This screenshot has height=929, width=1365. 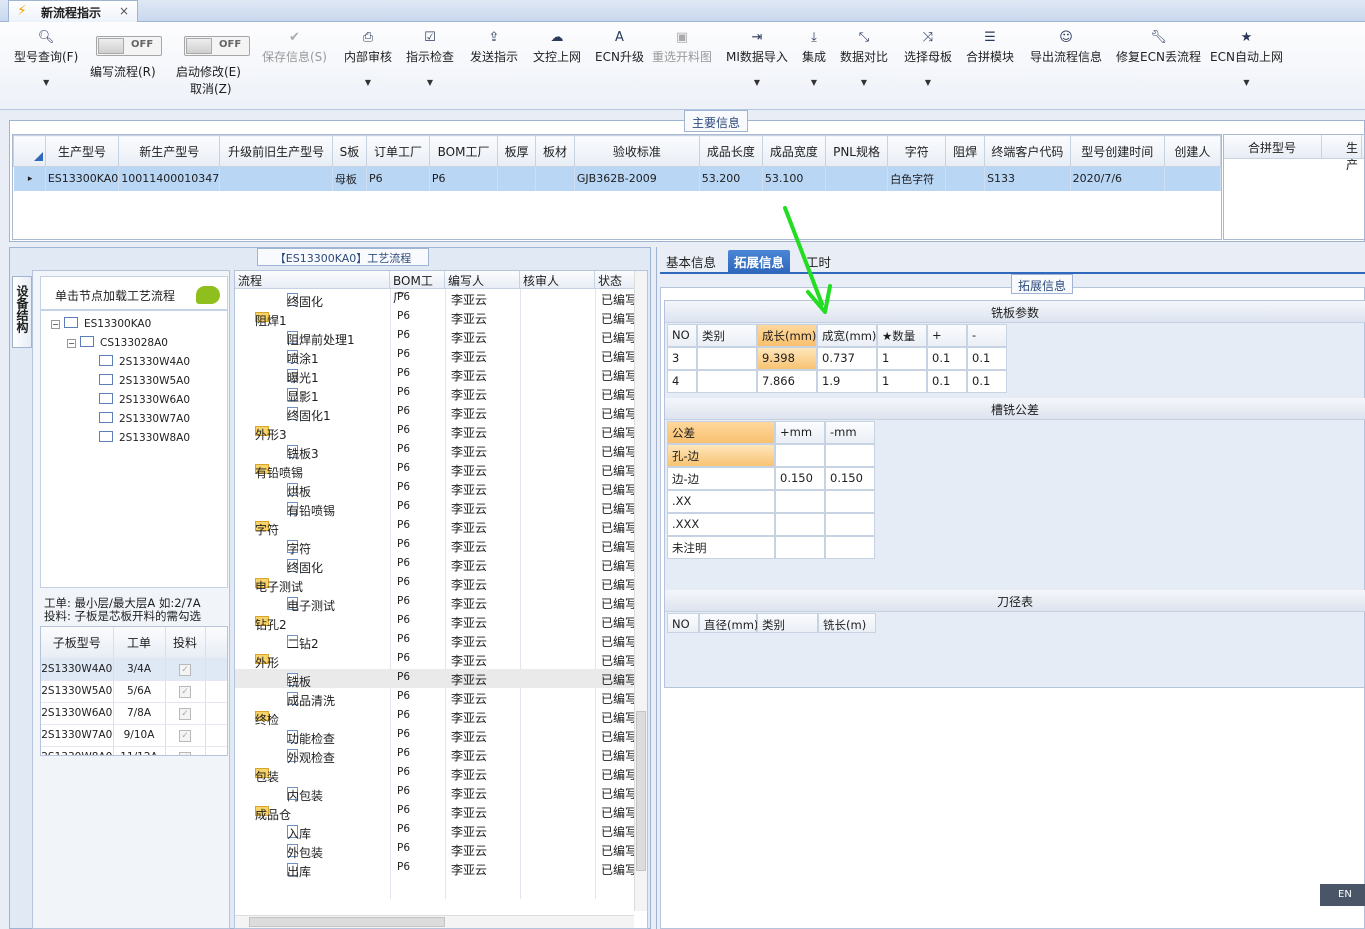 I want to click on flow-row: 显影1 P6 李亚云 已编写, so click(x=436, y=394).